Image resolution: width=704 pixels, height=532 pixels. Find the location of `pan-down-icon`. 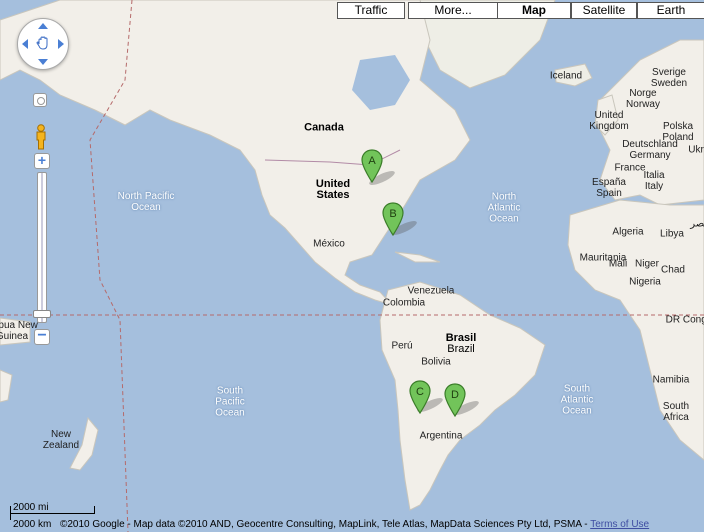

pan-down-icon is located at coordinates (43, 62).